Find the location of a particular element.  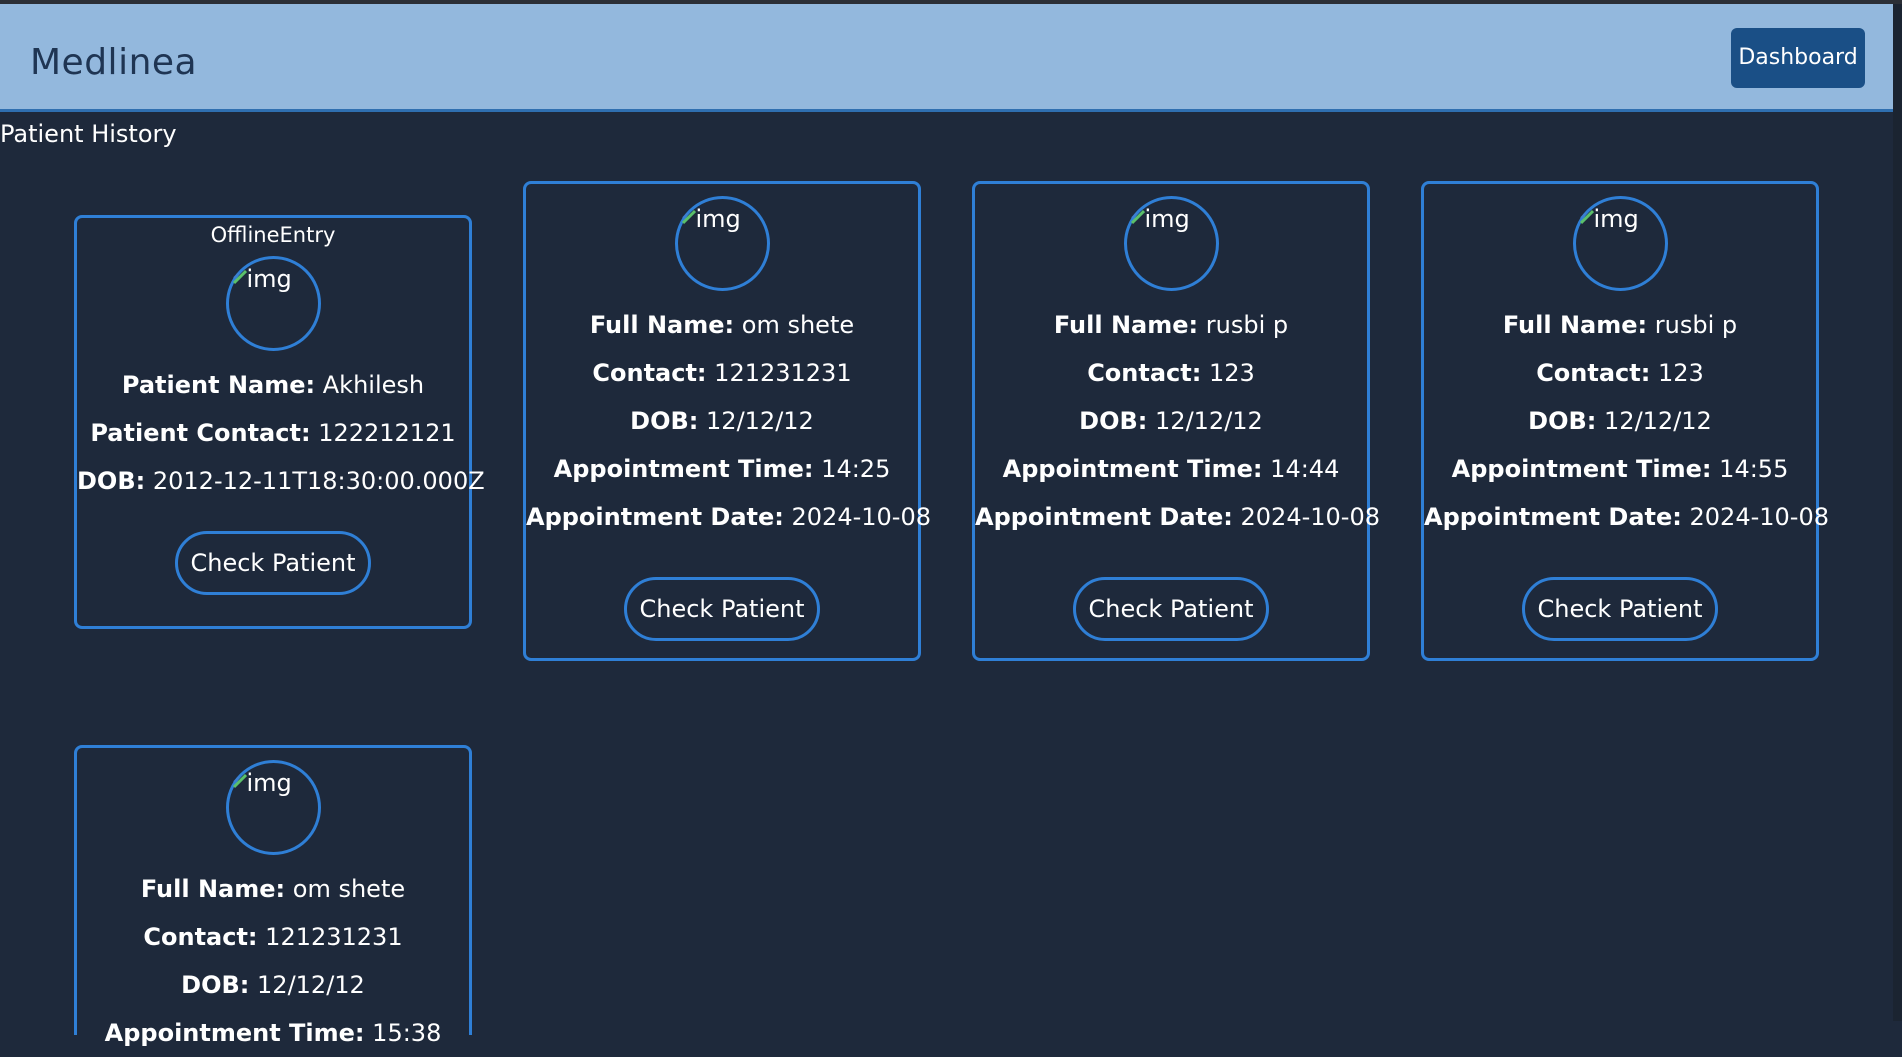

field-row: Appointment Time: 14:44 is located at coordinates (1171, 469).